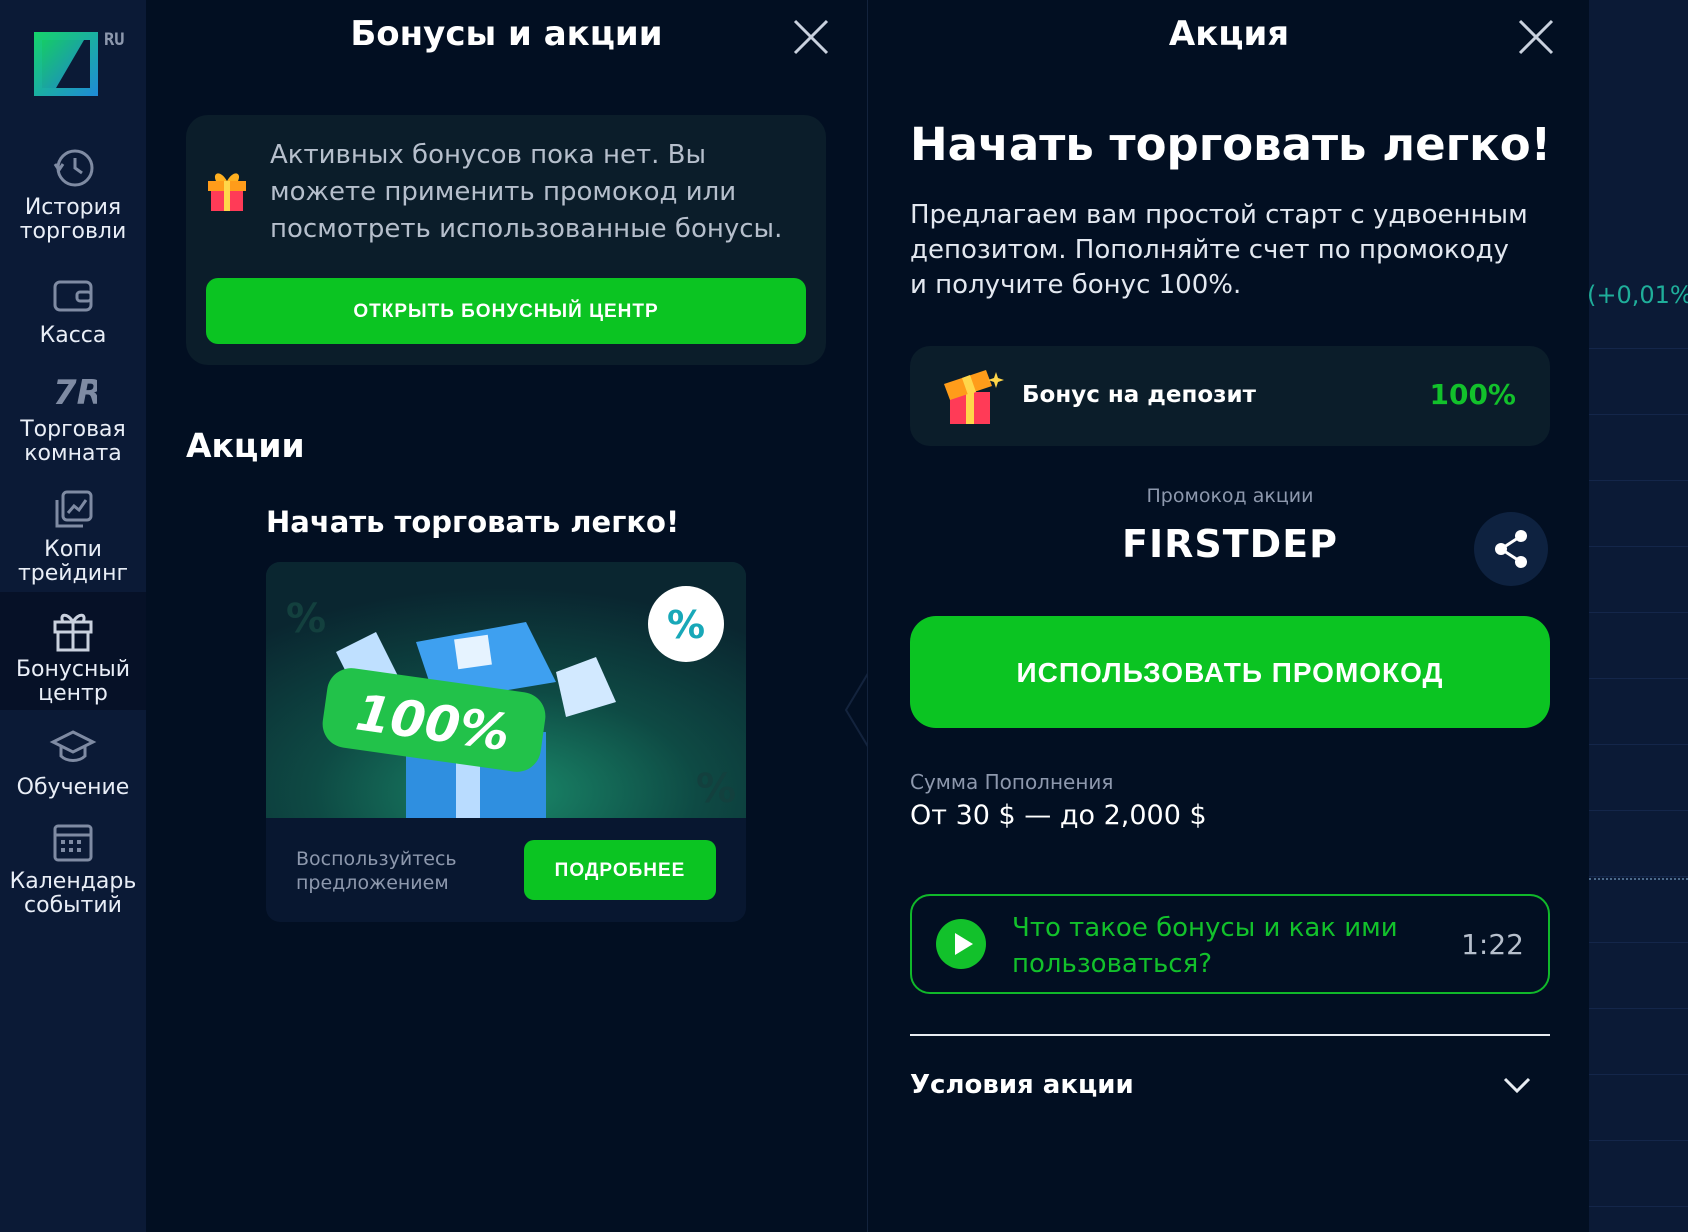 Image resolution: width=1688 pixels, height=1232 pixels. Describe the element at coordinates (506, 34) in the screenshot. I see `panel-title: Бонусы и акции` at that location.